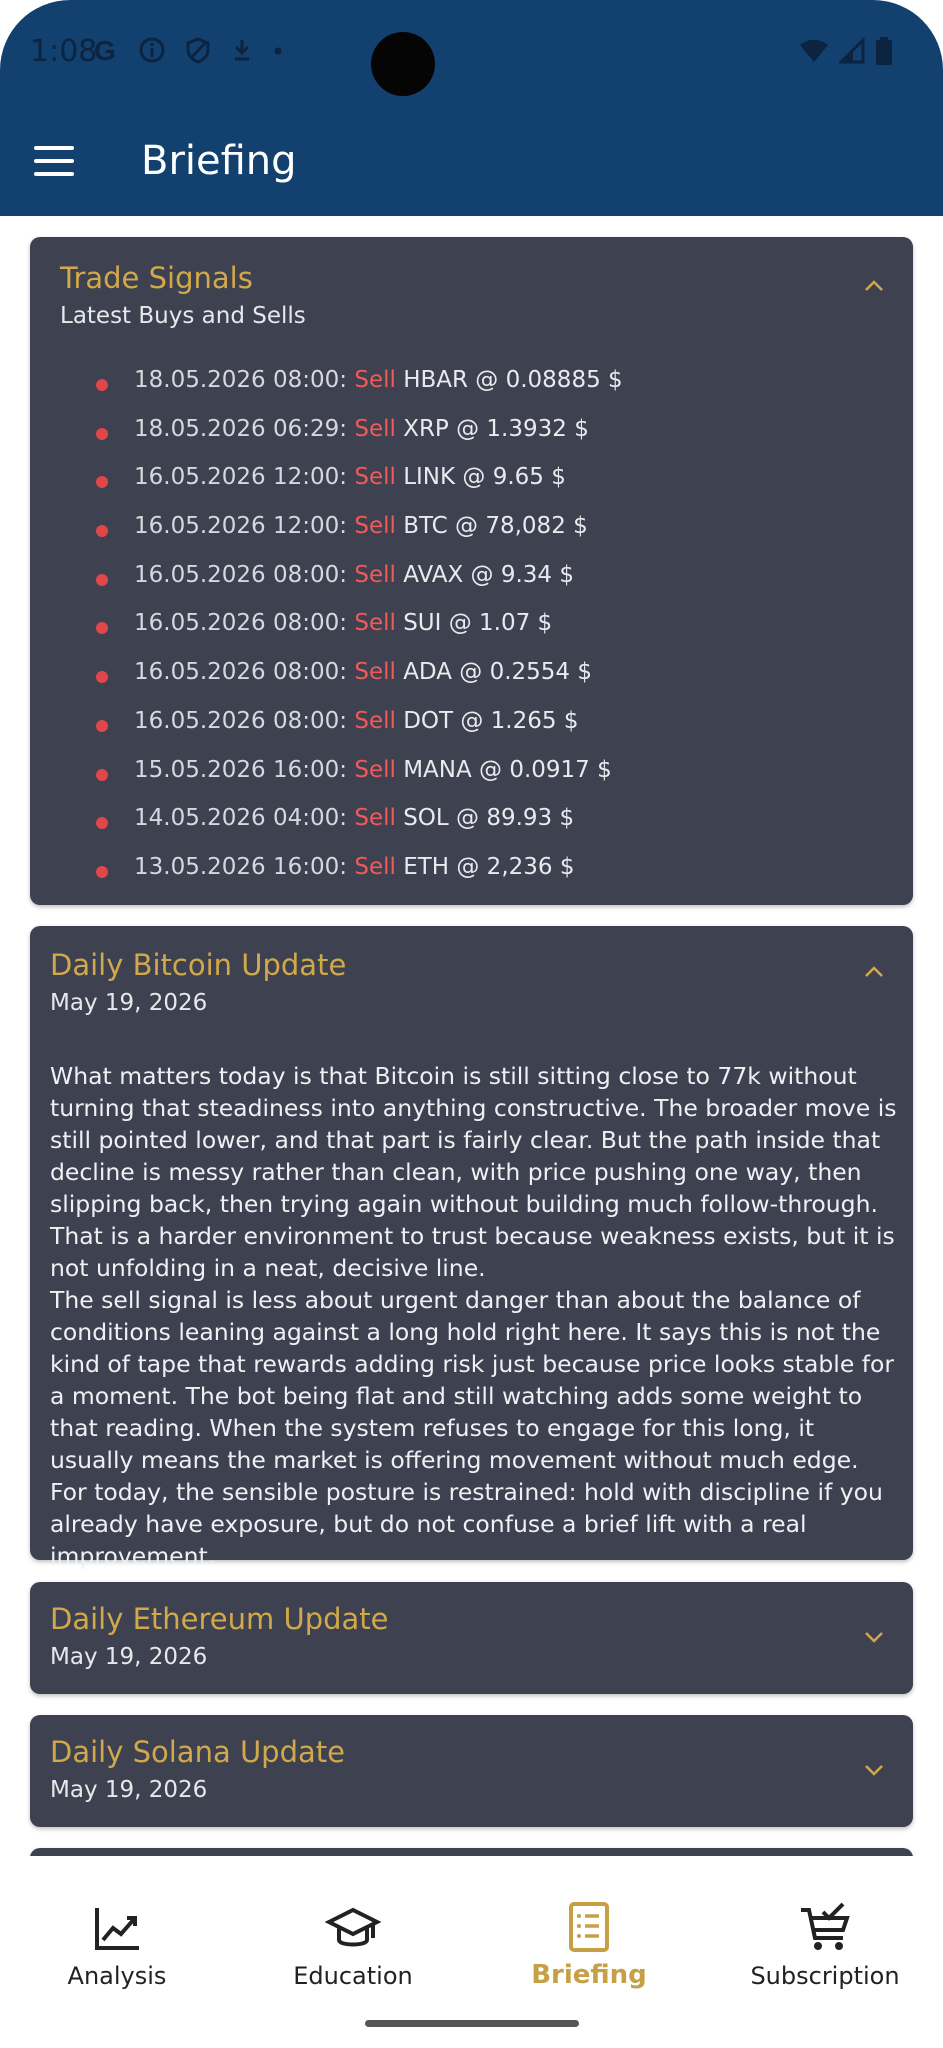 This screenshot has width=943, height=2048. I want to click on signal-text: 15.05.2026 16:00: Sell MANA @ 0.0917 $, so click(373, 770).